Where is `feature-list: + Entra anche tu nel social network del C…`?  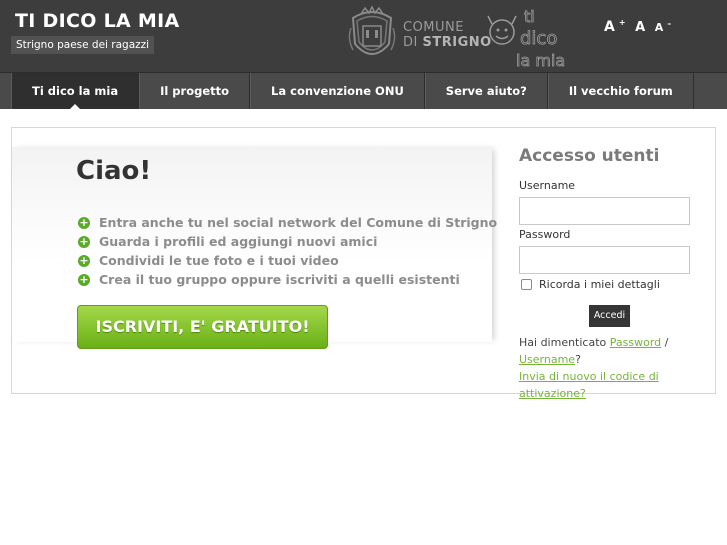 feature-list: + Entra anche tu nel social network del C… is located at coordinates (287, 251).